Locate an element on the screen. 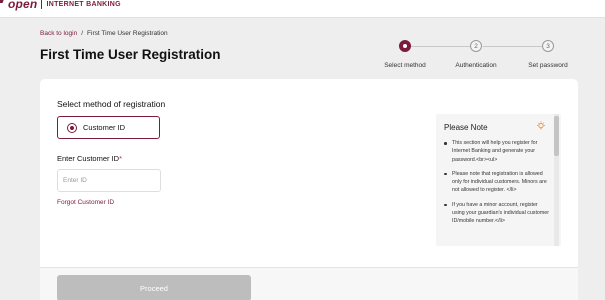 Image resolution: width=605 pixels, height=300 pixels. breadcrumb-current: First Time User Registration is located at coordinates (127, 33).